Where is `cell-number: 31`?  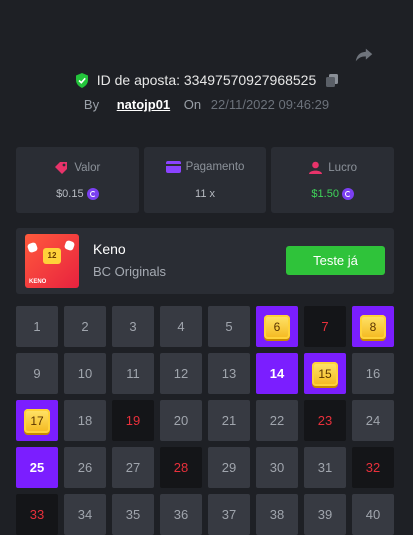
cell-number: 31 is located at coordinates (325, 467).